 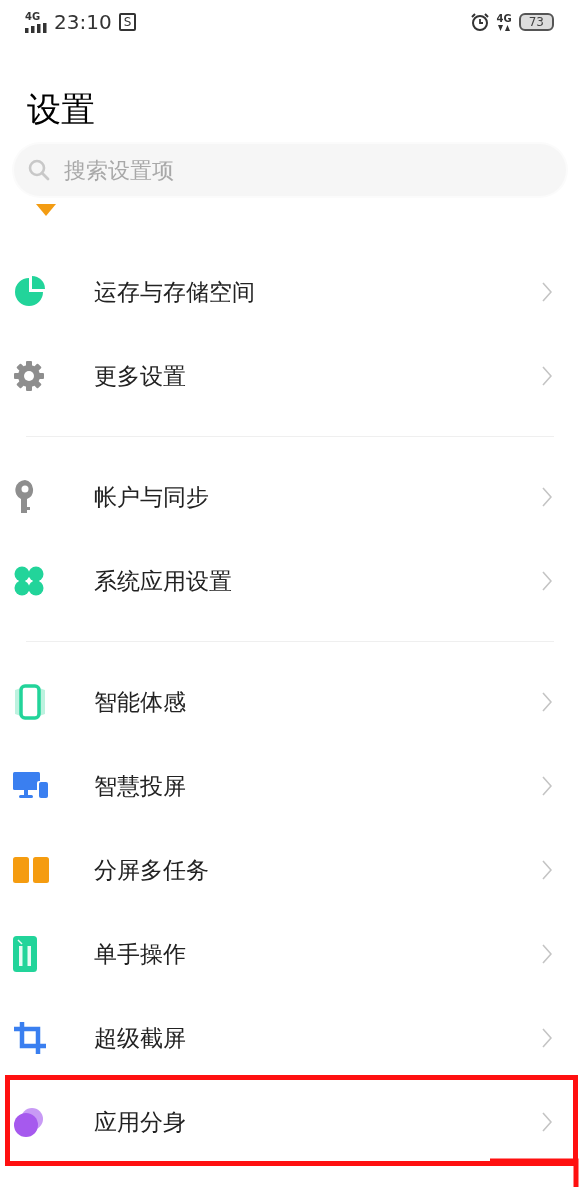 I want to click on monitor-phone-icon, so click(x=31, y=786).